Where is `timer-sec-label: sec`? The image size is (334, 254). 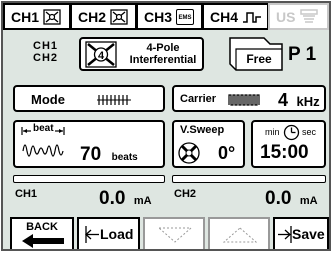 timer-sec-label: sec is located at coordinates (309, 132).